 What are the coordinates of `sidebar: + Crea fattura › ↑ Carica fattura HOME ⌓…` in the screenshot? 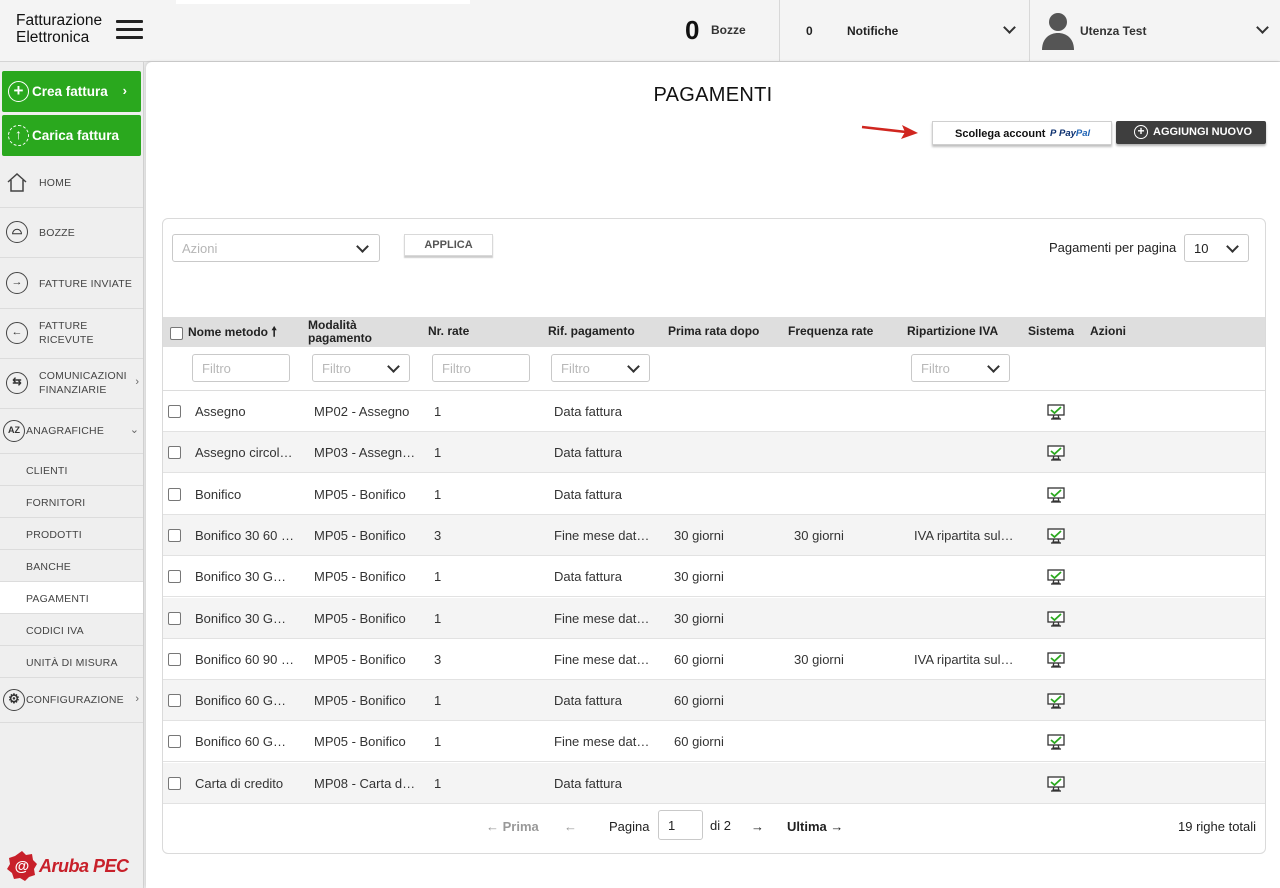 It's located at (72, 475).